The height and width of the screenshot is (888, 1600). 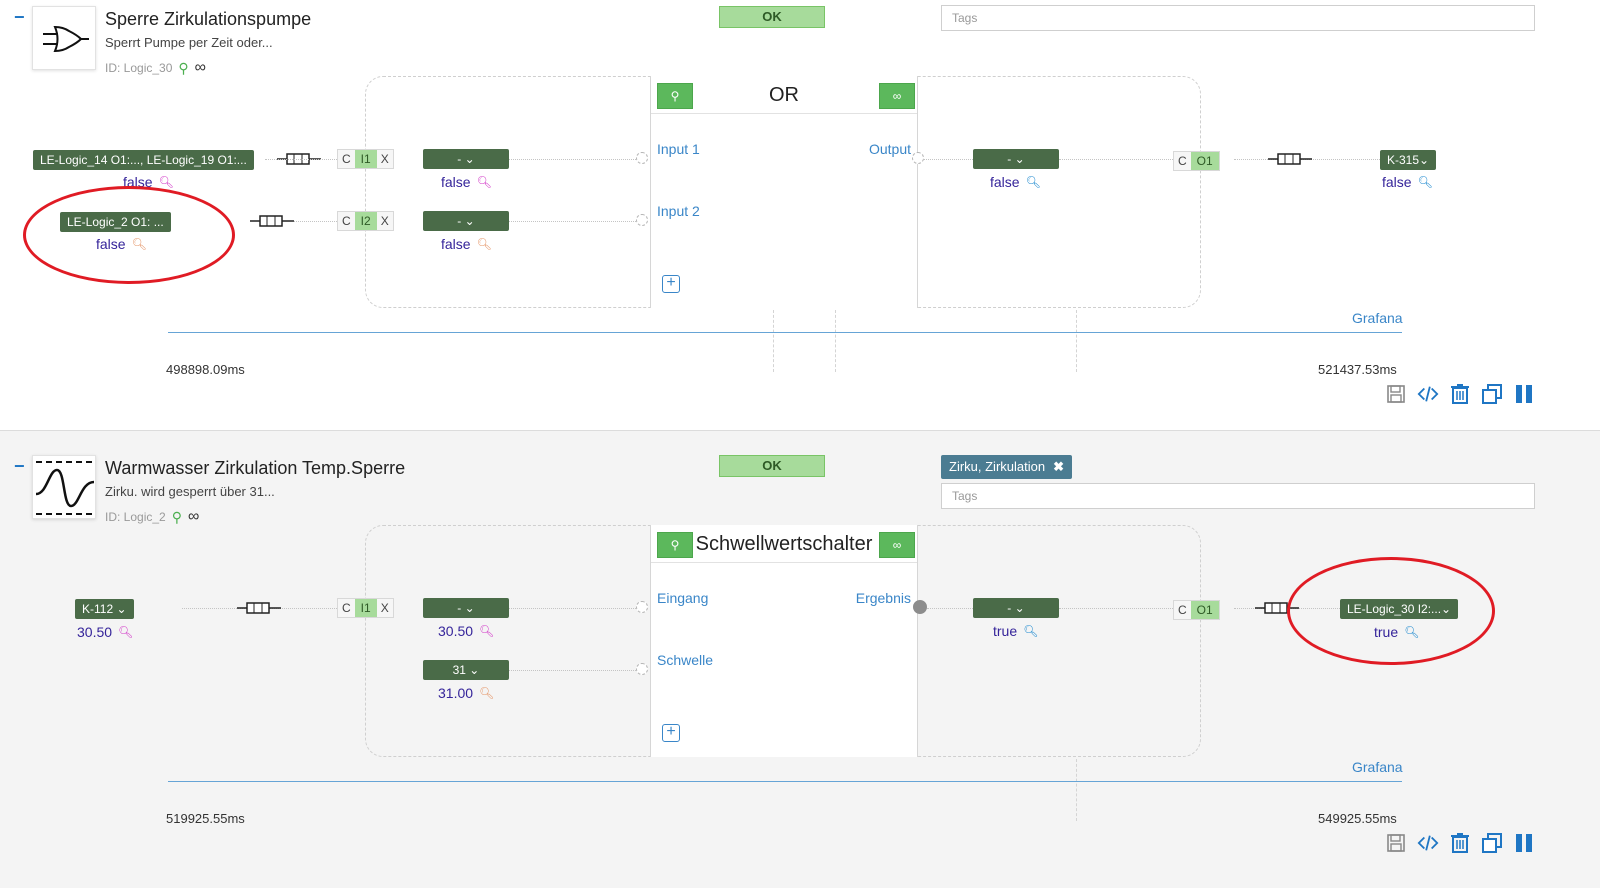 I want to click on output-port-label: O1, so click(x=1204, y=161).